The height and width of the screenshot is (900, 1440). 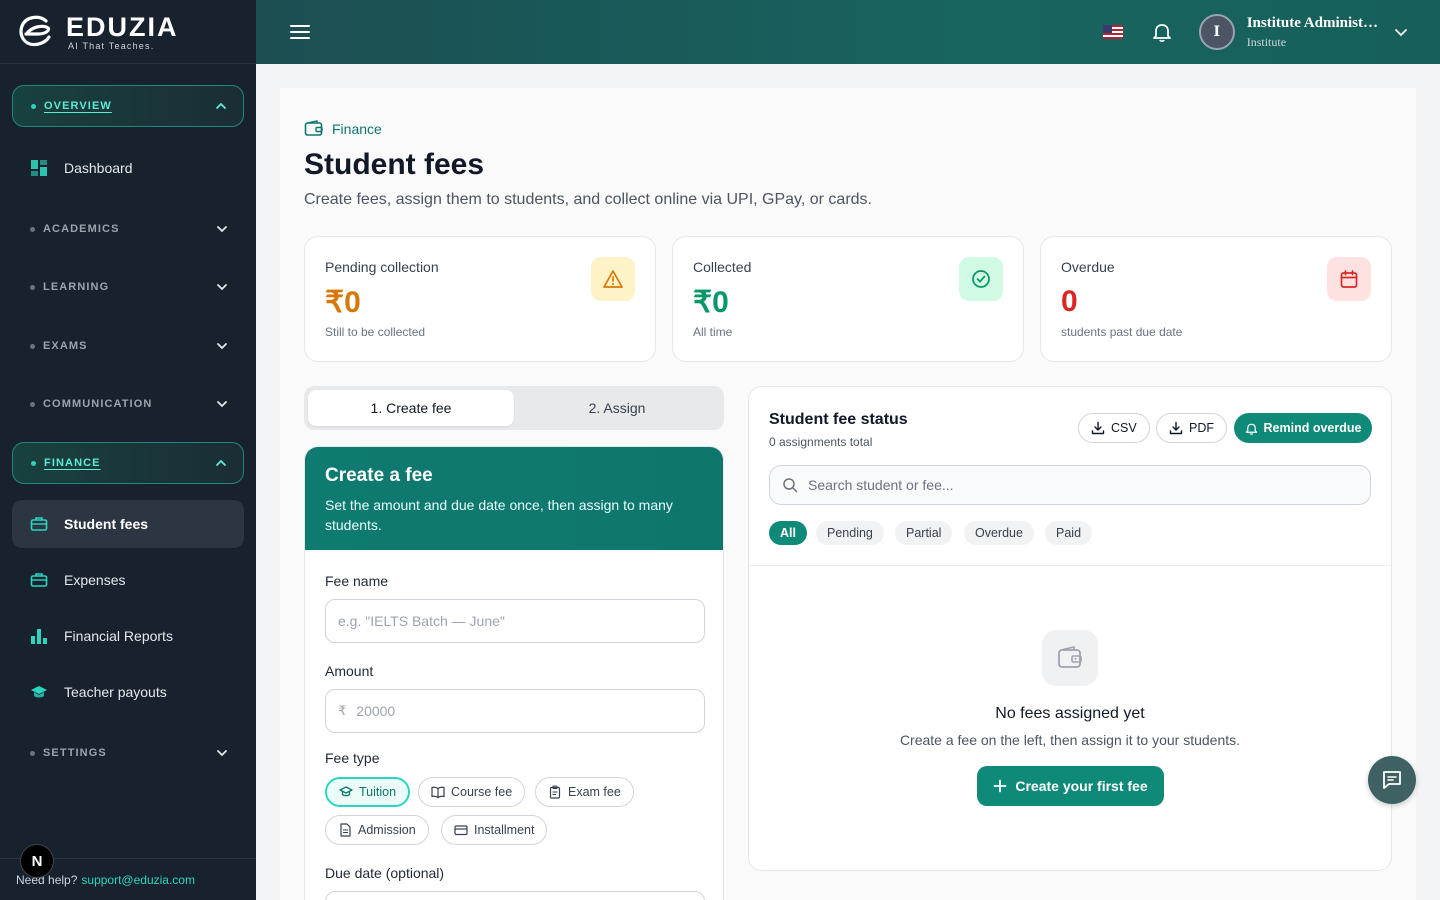 I want to click on download-icon, so click(x=1176, y=428).